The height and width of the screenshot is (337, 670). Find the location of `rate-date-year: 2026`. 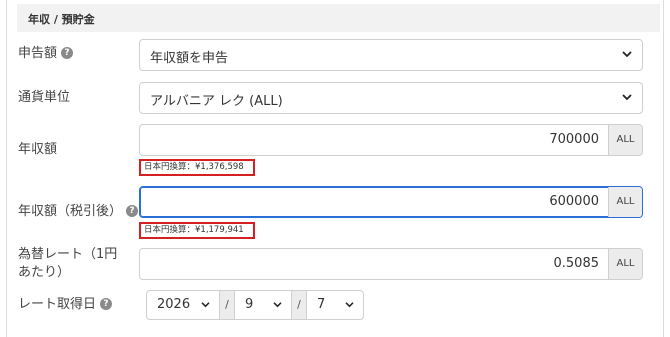

rate-date-year: 2026 is located at coordinates (174, 304).